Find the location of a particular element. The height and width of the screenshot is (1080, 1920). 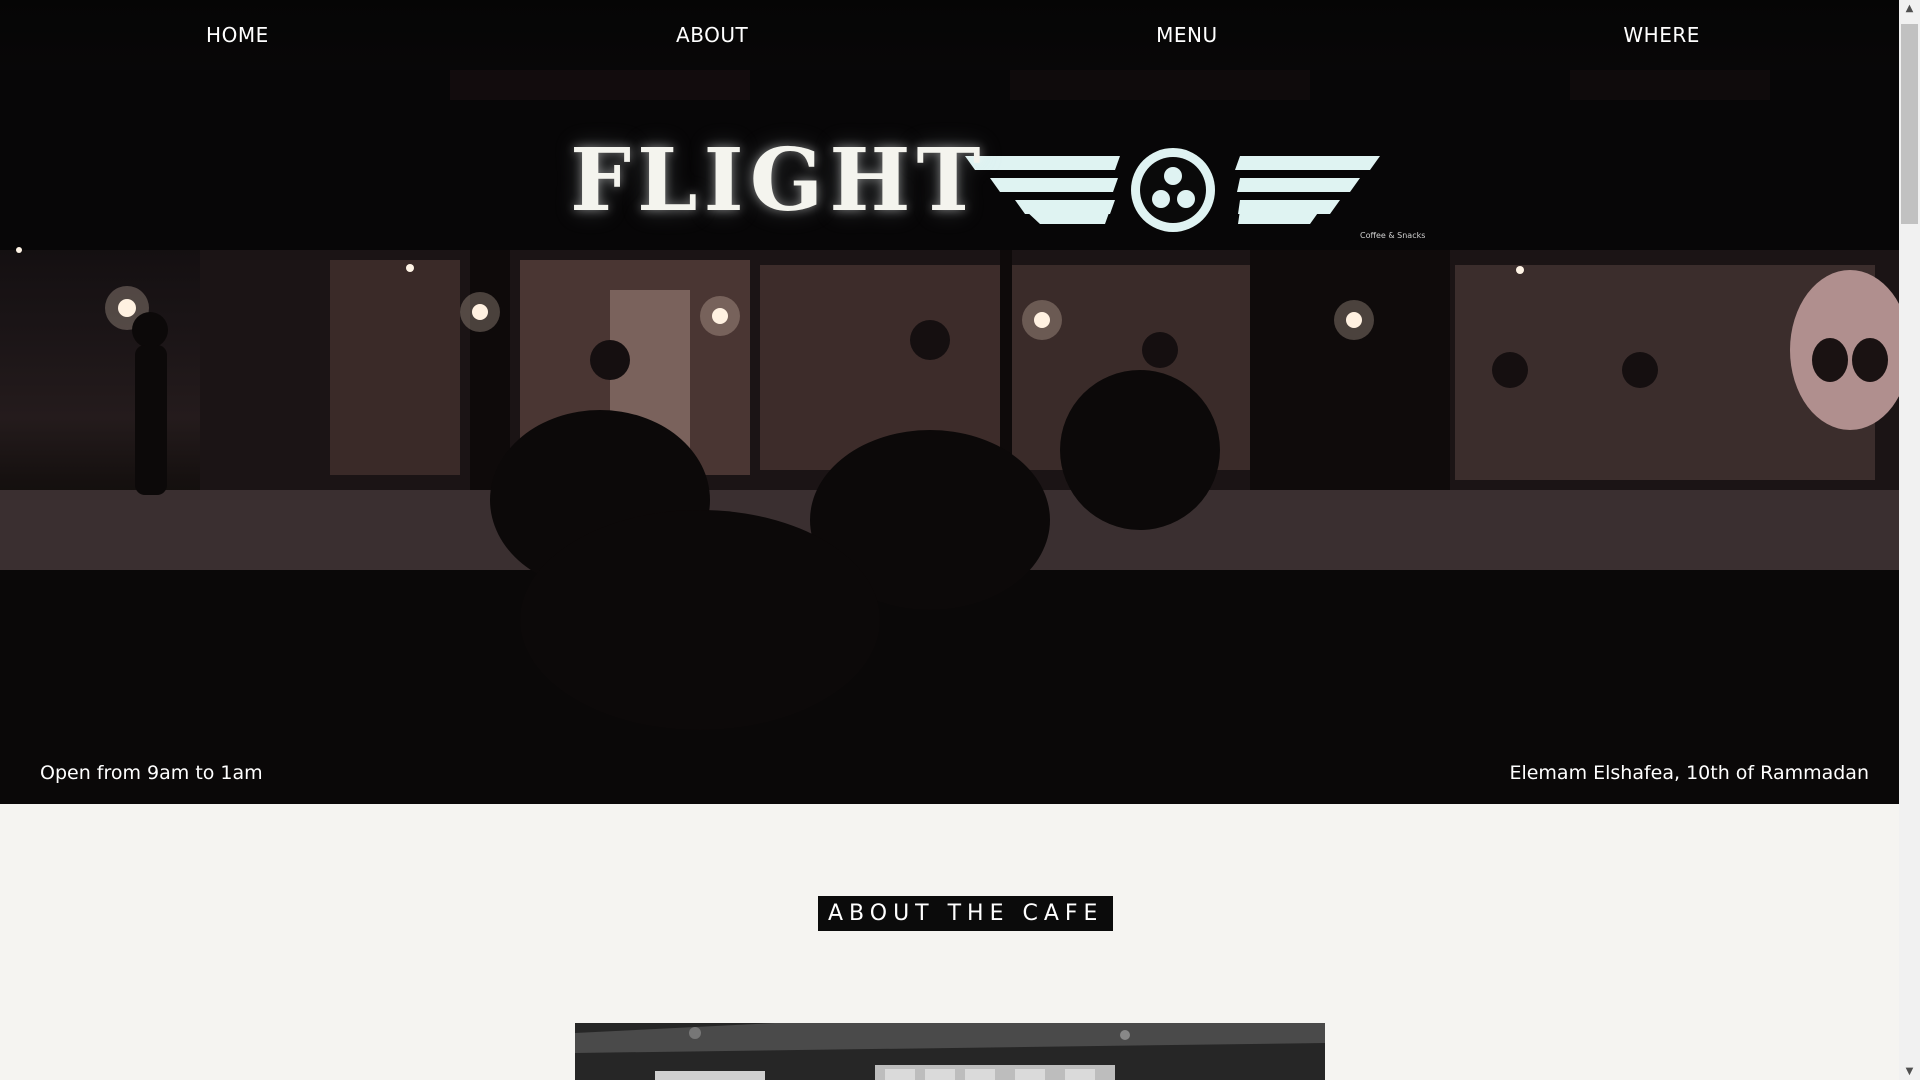

espresso-machine-image is located at coordinates (950, 1051).